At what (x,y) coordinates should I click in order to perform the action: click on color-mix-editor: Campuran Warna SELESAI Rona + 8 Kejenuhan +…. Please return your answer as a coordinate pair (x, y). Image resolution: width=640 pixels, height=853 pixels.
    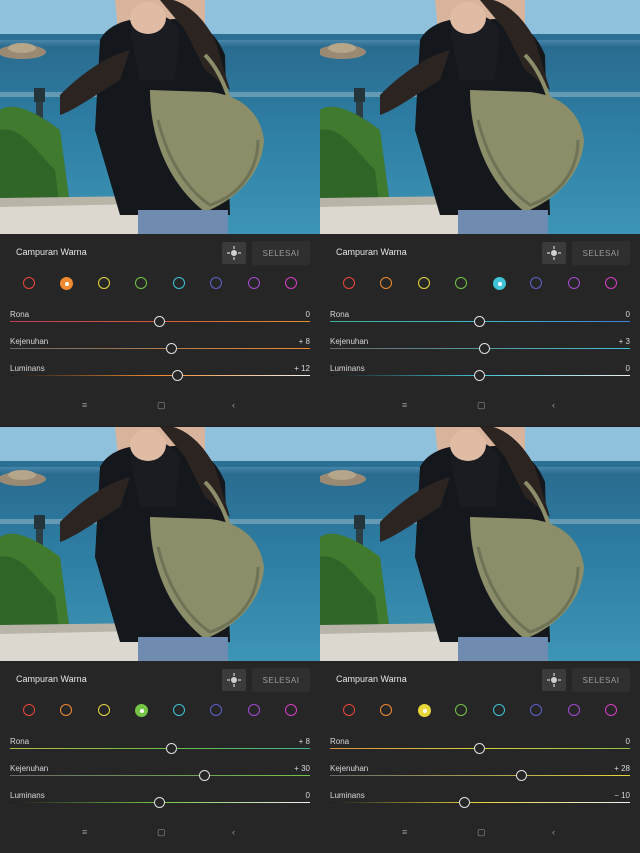
    Looking at the image, I should click on (160, 757).